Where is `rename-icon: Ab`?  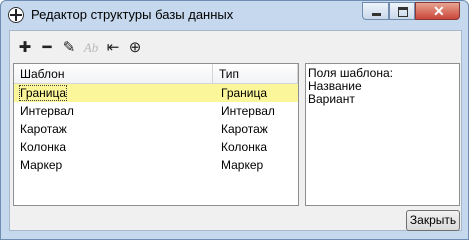 rename-icon: Ab is located at coordinates (91, 48).